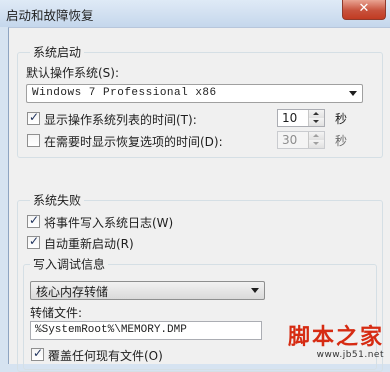  I want to click on dump-type-value: 核心内存转储, so click(72, 292).